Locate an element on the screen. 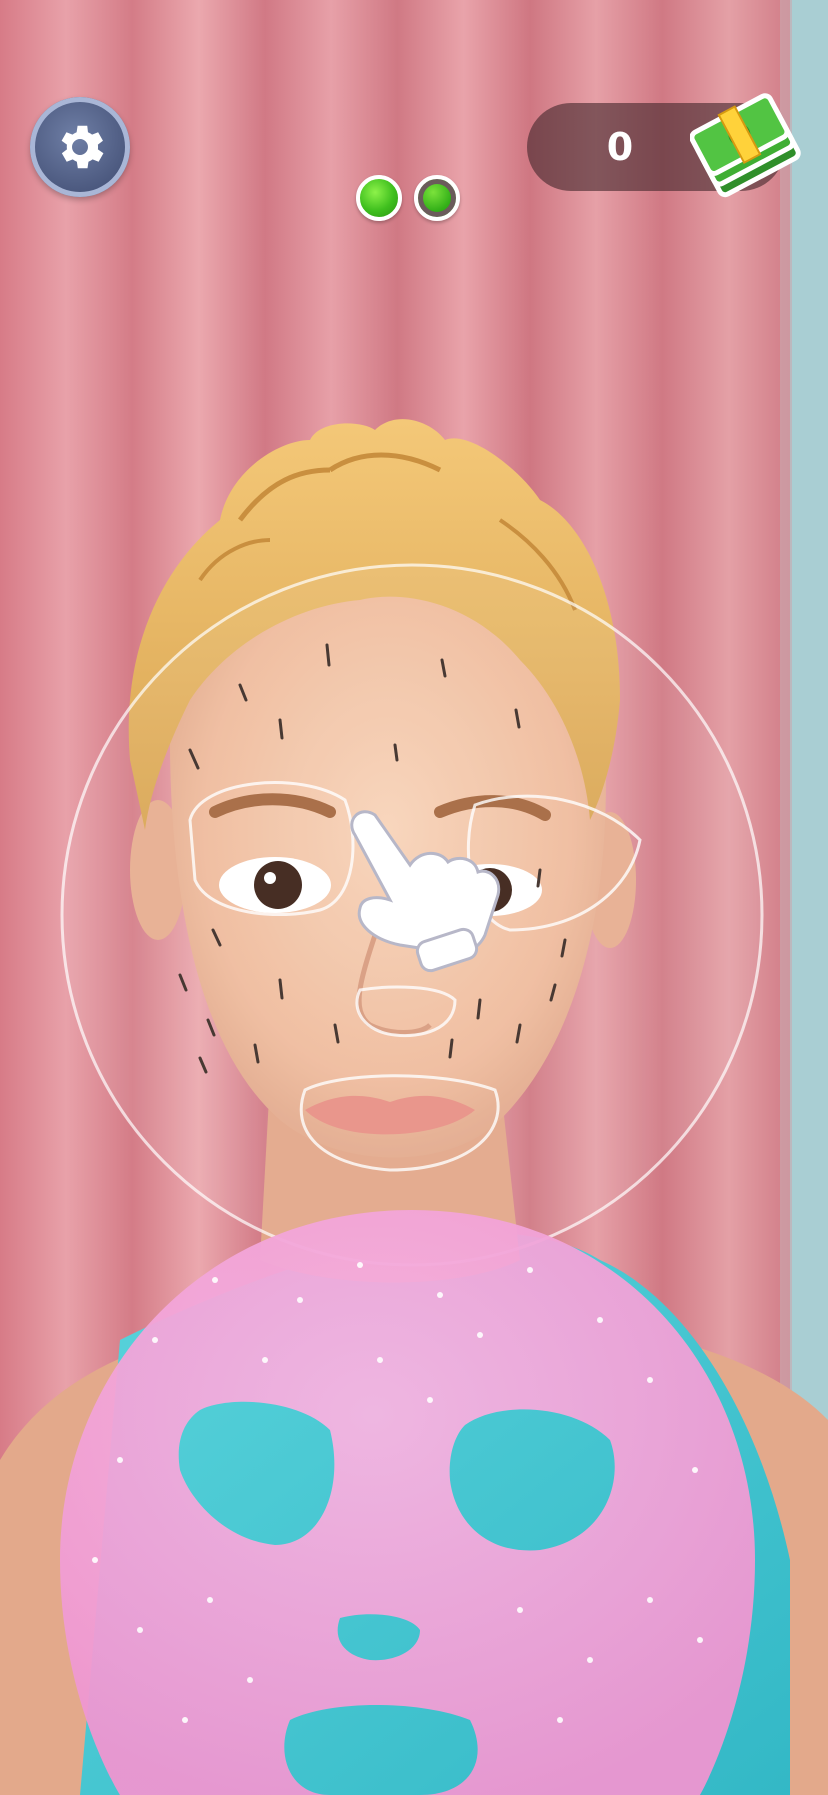 The height and width of the screenshot is (1795, 828). money-count: 0 is located at coordinates (620, 147).